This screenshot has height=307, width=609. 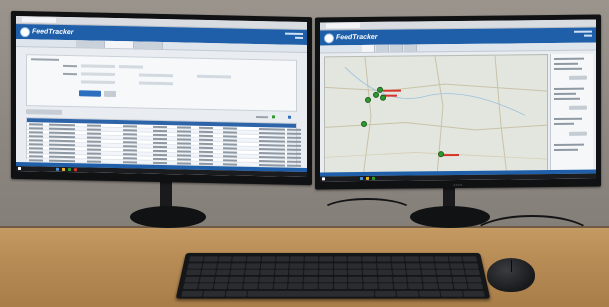 I want to click on map-roads, so click(x=436, y=116).